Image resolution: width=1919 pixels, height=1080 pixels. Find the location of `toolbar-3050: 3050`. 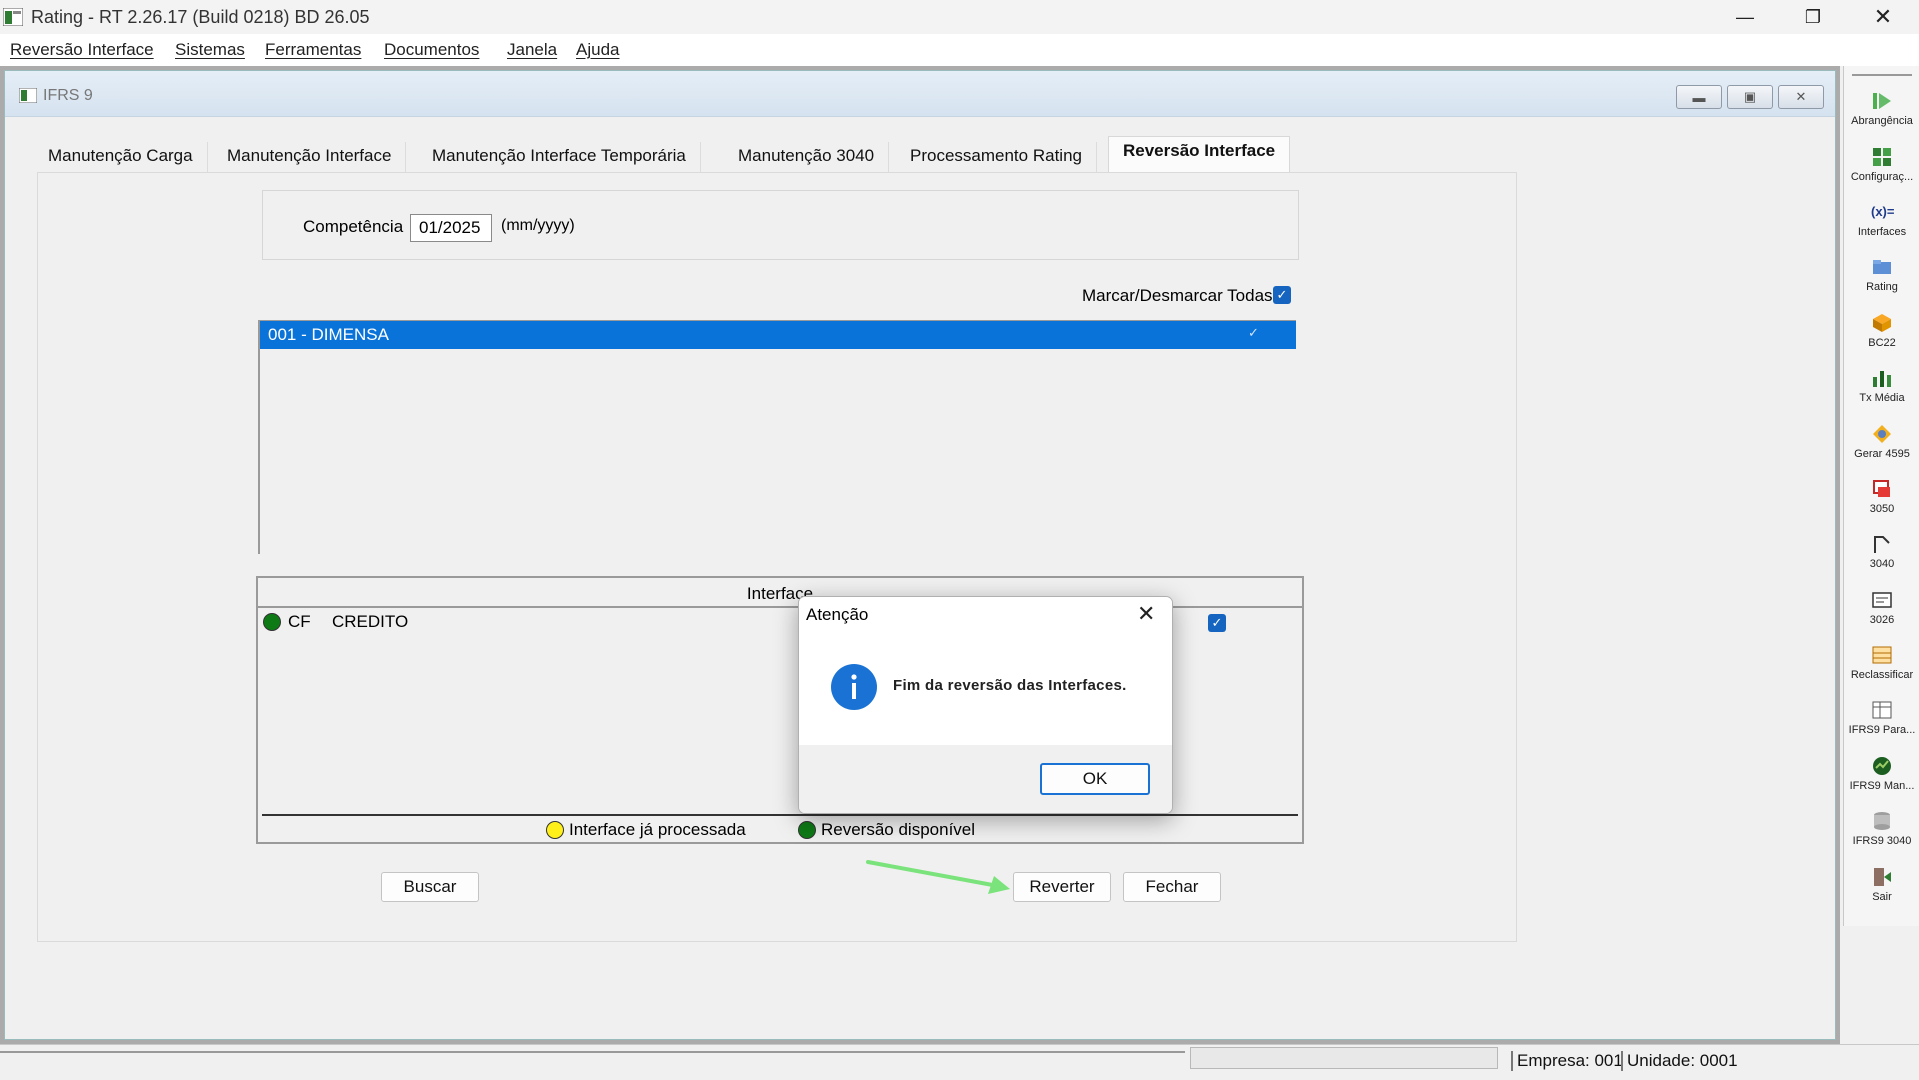

toolbar-3050: 3050 is located at coordinates (1881, 505).